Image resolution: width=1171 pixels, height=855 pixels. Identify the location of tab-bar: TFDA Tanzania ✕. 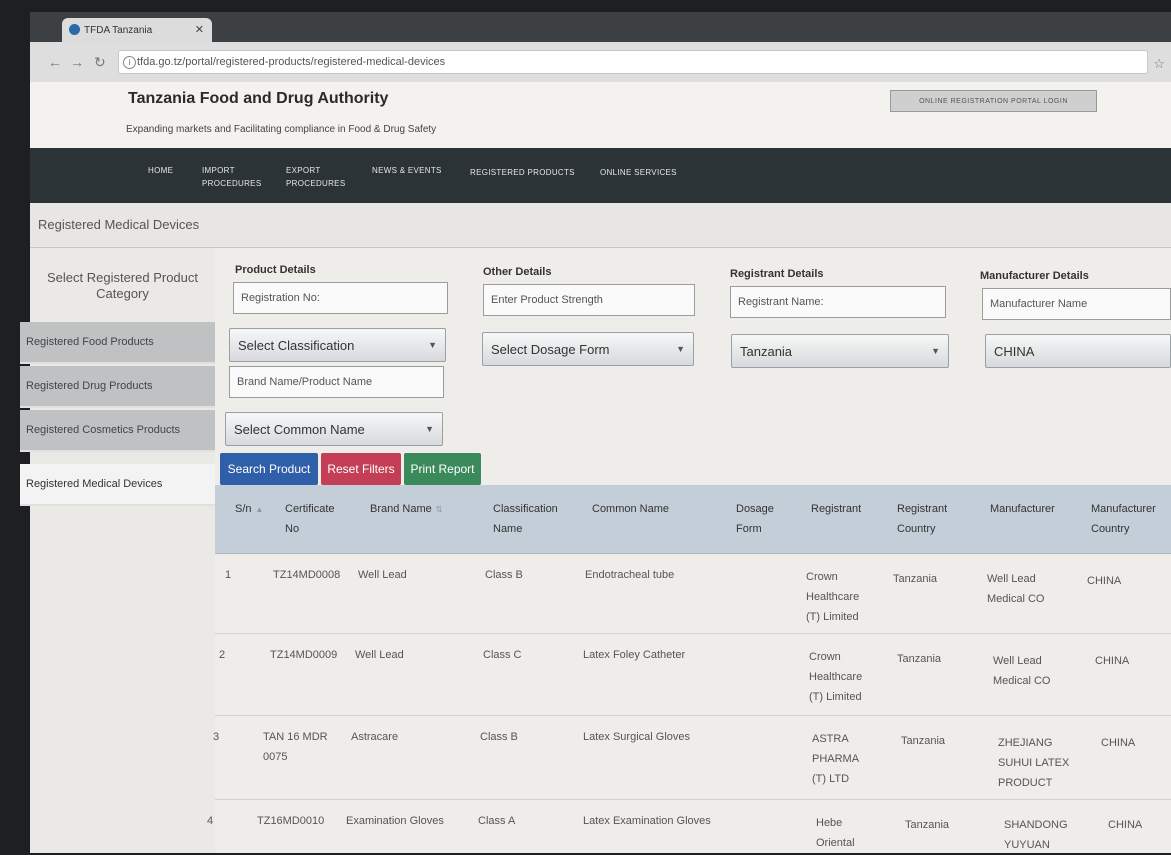
(600, 27).